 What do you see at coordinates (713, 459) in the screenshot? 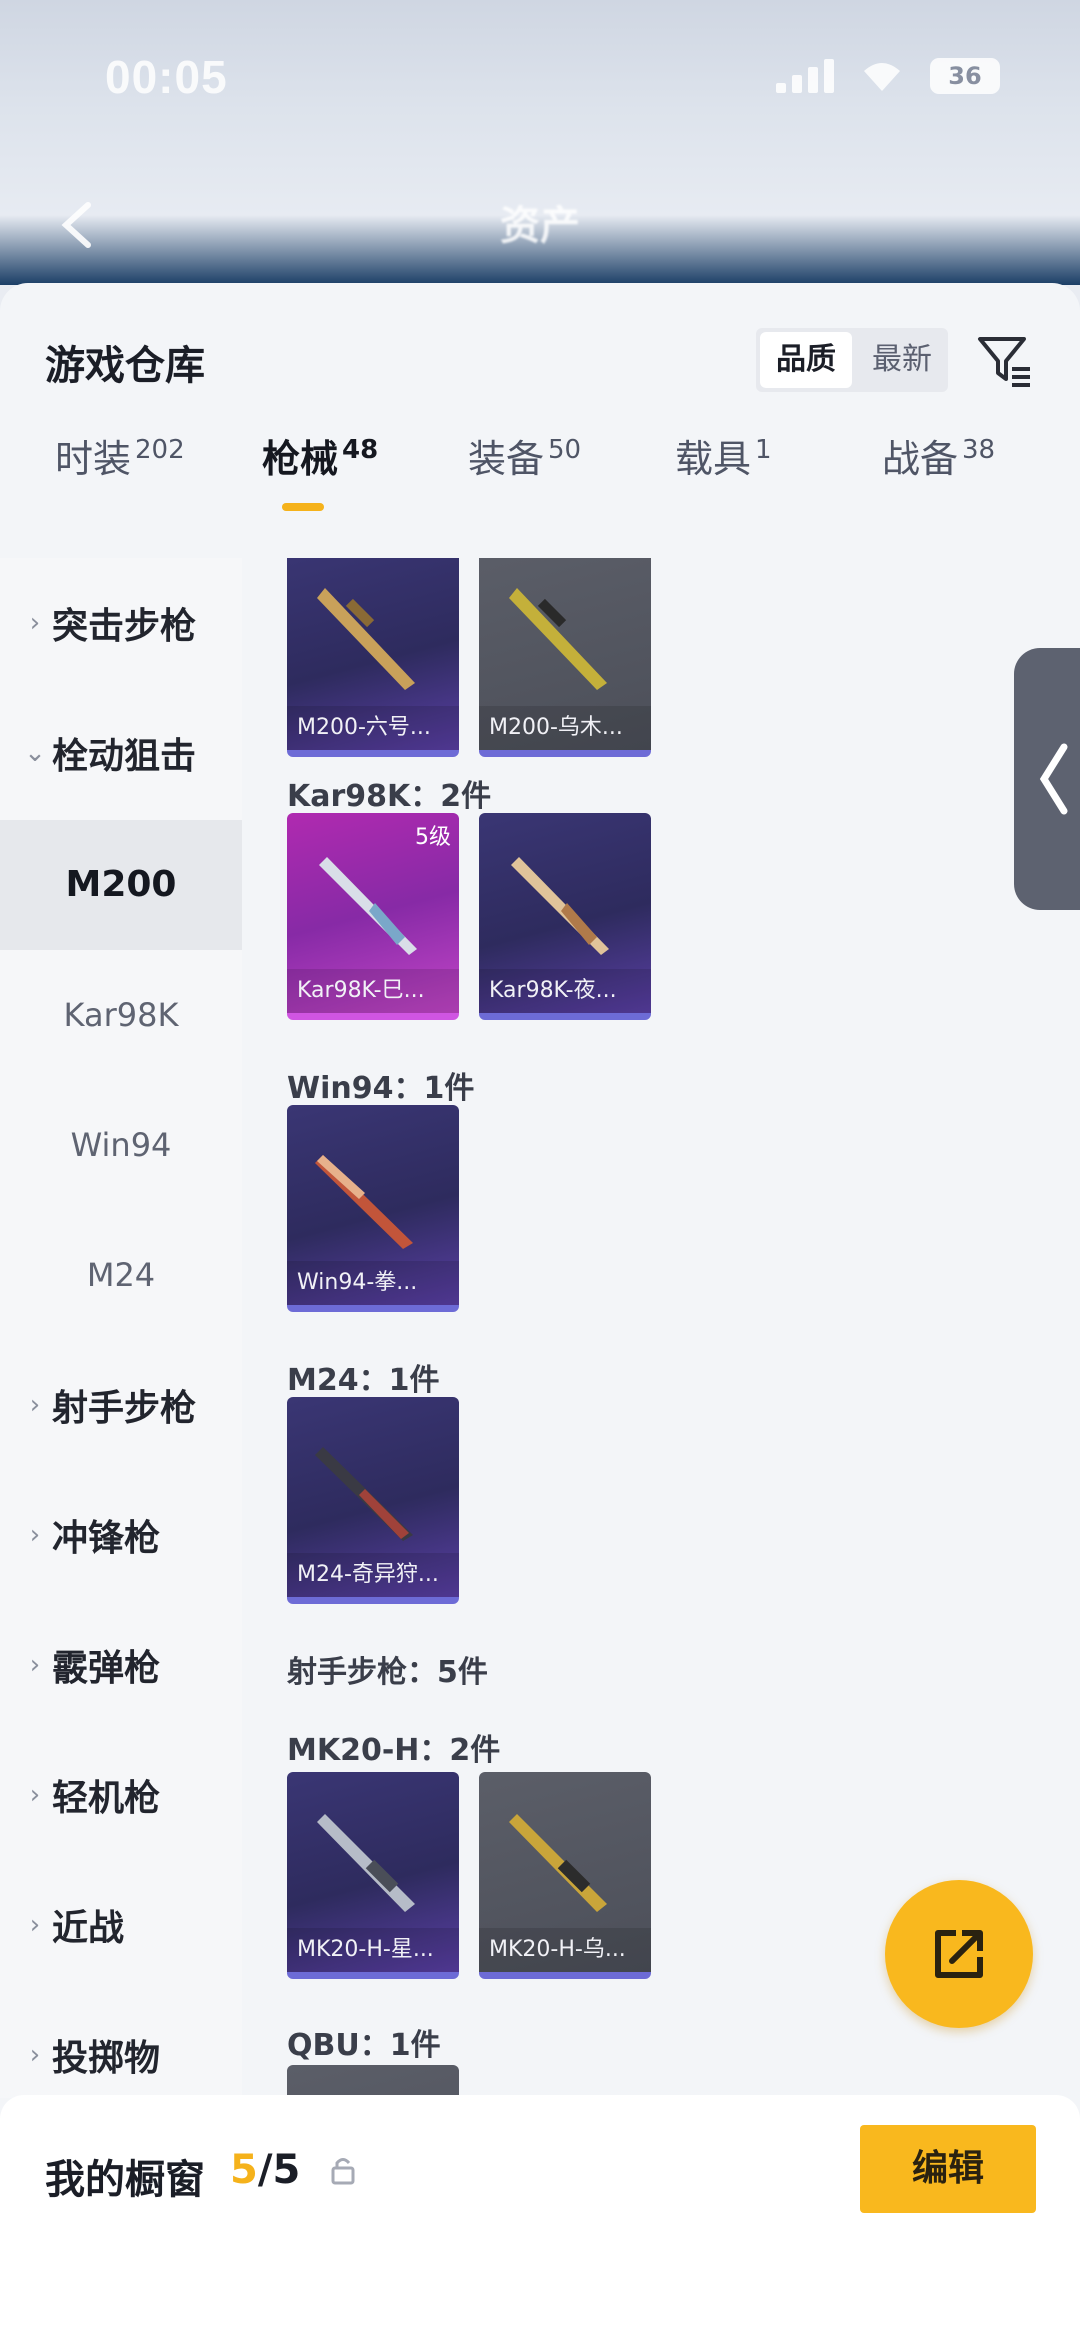
I see `tab-label: 载具` at bounding box center [713, 459].